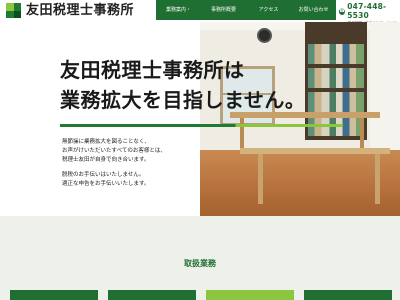 This screenshot has height=300, width=400. Describe the element at coordinates (152, 70) in the screenshot. I see `hero-heading-line1: 友田税理士事務所は` at that location.